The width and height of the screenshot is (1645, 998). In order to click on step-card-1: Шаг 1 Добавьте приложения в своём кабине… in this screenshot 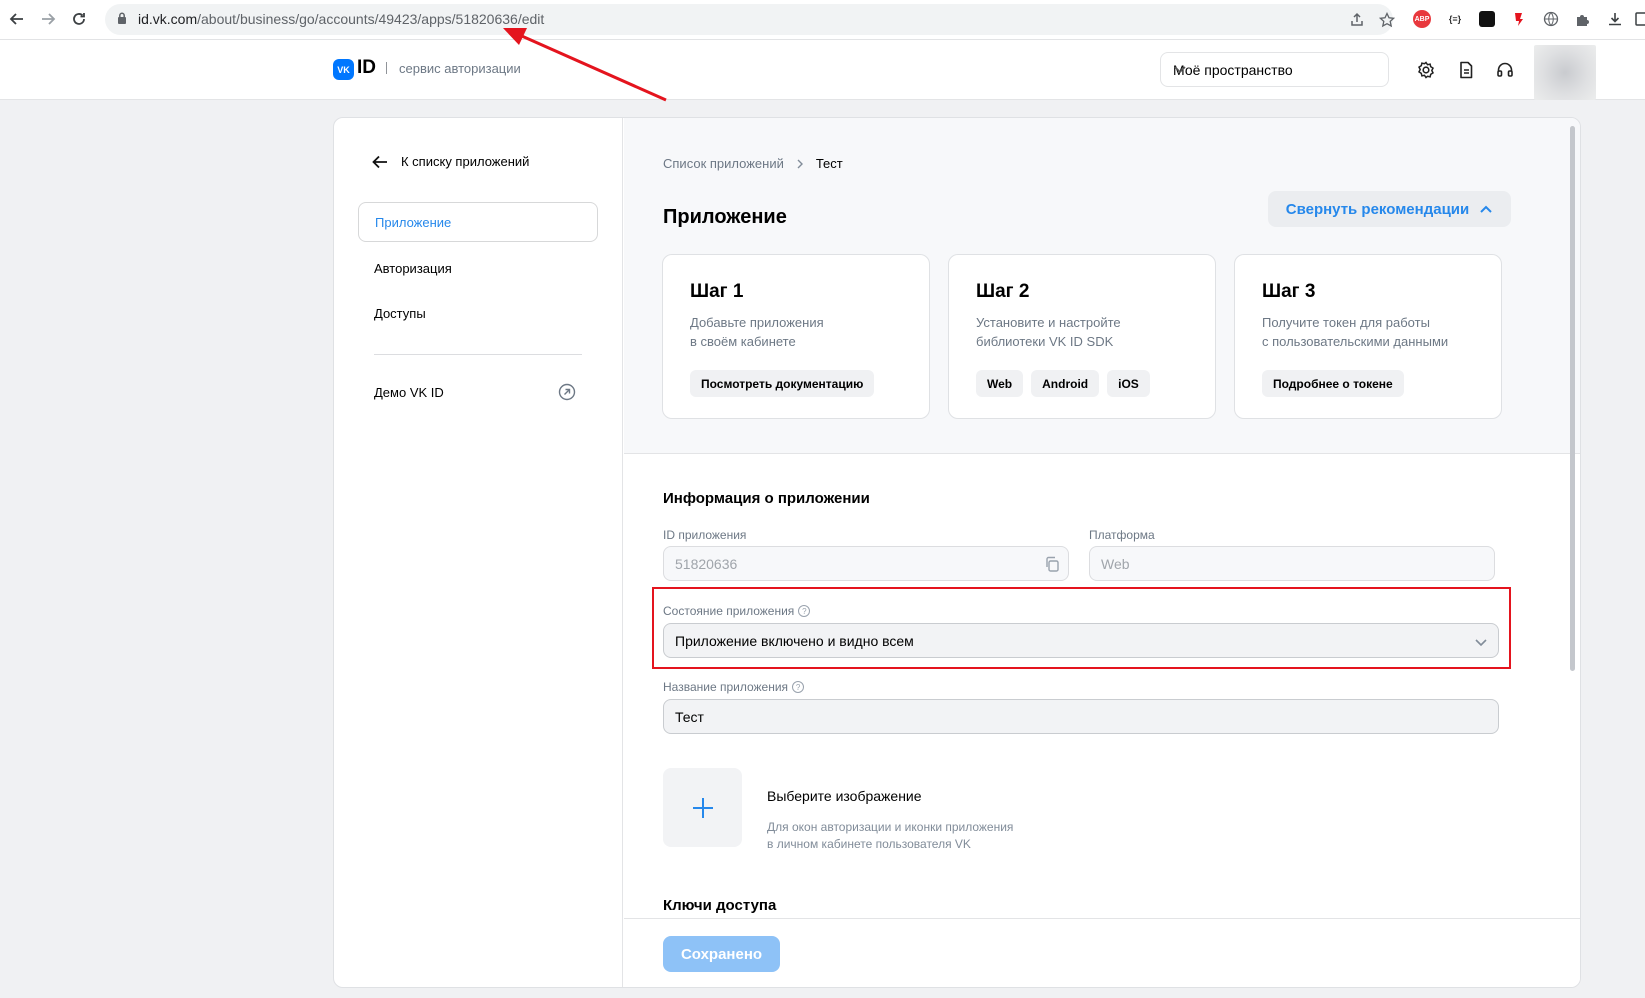, I will do `click(796, 336)`.